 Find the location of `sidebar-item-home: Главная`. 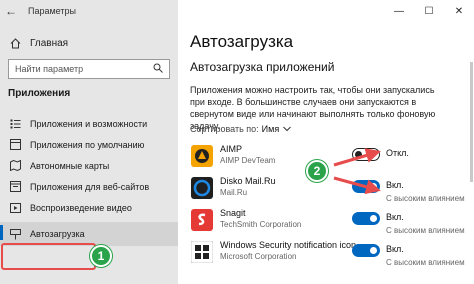

sidebar-item-home: Главная is located at coordinates (89, 43).